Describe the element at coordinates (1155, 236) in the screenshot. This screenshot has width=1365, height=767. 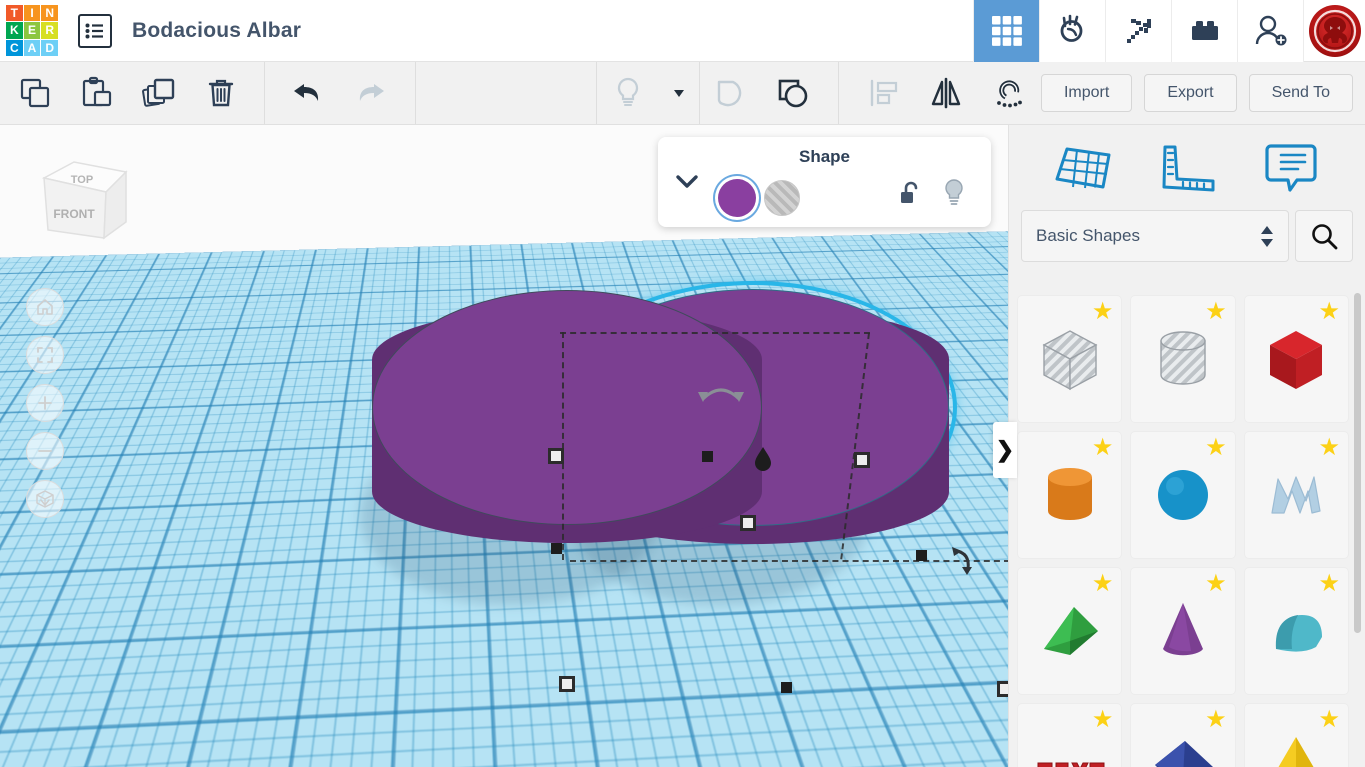
I see `shape-category-select: Basic Shapes` at that location.